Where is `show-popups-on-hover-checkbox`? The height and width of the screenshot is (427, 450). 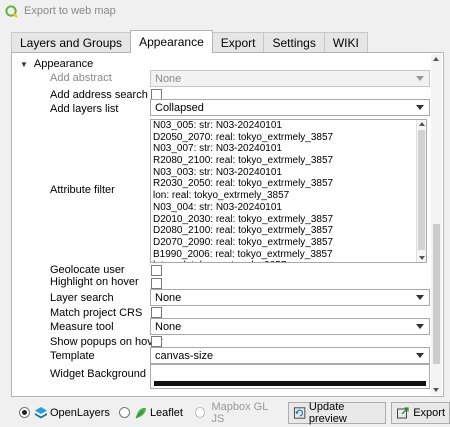
show-popups-on-hover-checkbox is located at coordinates (156, 341).